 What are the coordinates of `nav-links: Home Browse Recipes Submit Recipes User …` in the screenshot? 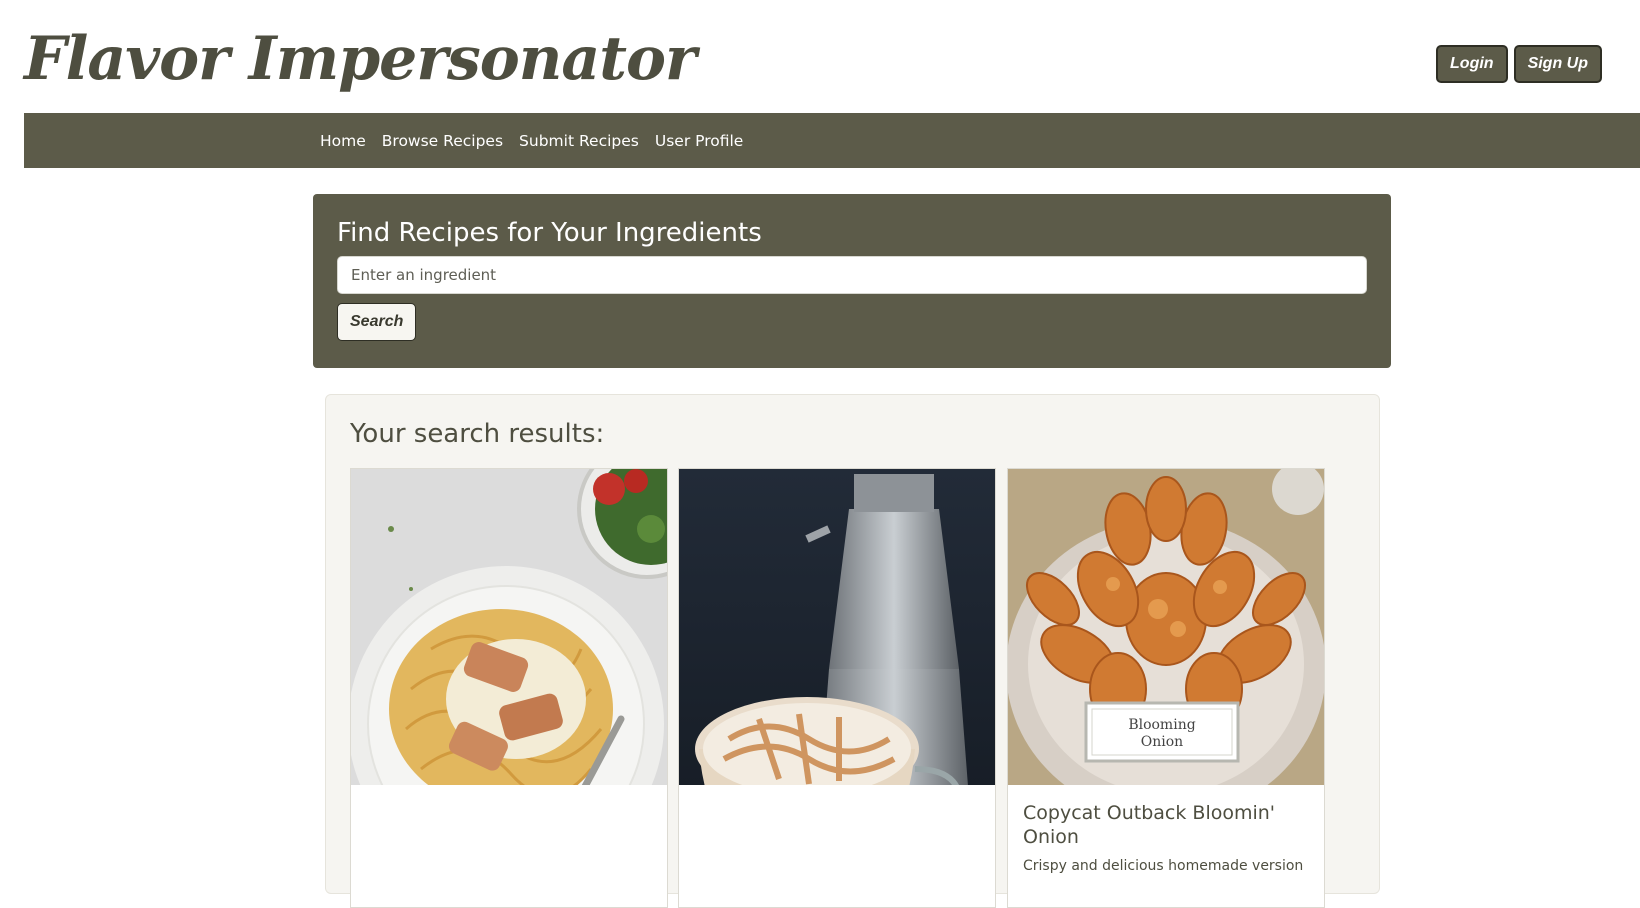 It's located at (531, 141).